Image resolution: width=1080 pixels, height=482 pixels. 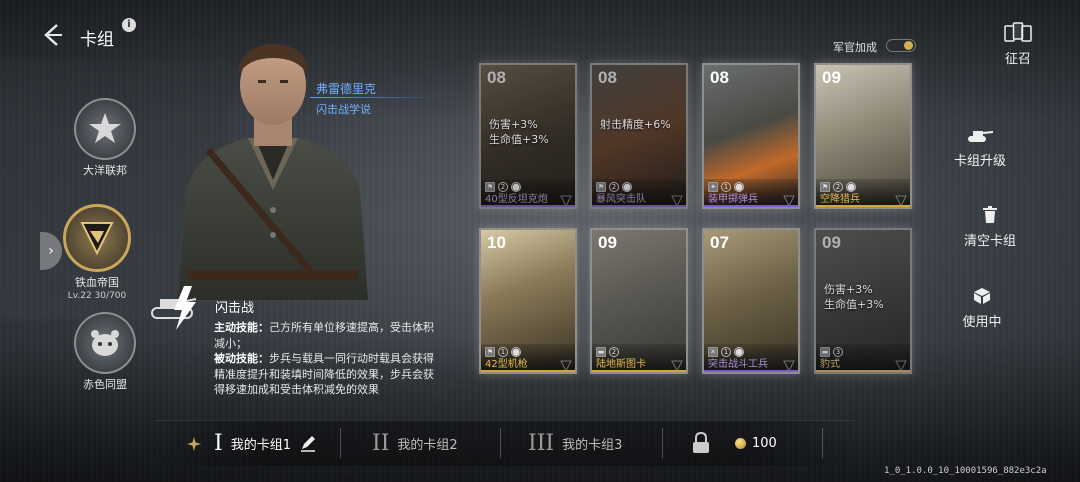 What do you see at coordinates (415, 443) in the screenshot?
I see `deck-tab-2: II 我的卡组2` at bounding box center [415, 443].